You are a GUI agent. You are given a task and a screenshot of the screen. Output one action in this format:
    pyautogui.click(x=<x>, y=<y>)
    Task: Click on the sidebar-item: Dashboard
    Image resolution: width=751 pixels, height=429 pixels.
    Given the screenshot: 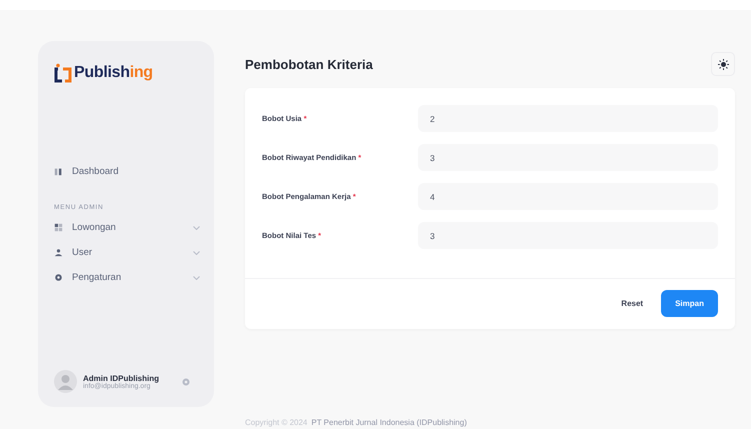 What is the action you would take?
    pyautogui.click(x=127, y=171)
    